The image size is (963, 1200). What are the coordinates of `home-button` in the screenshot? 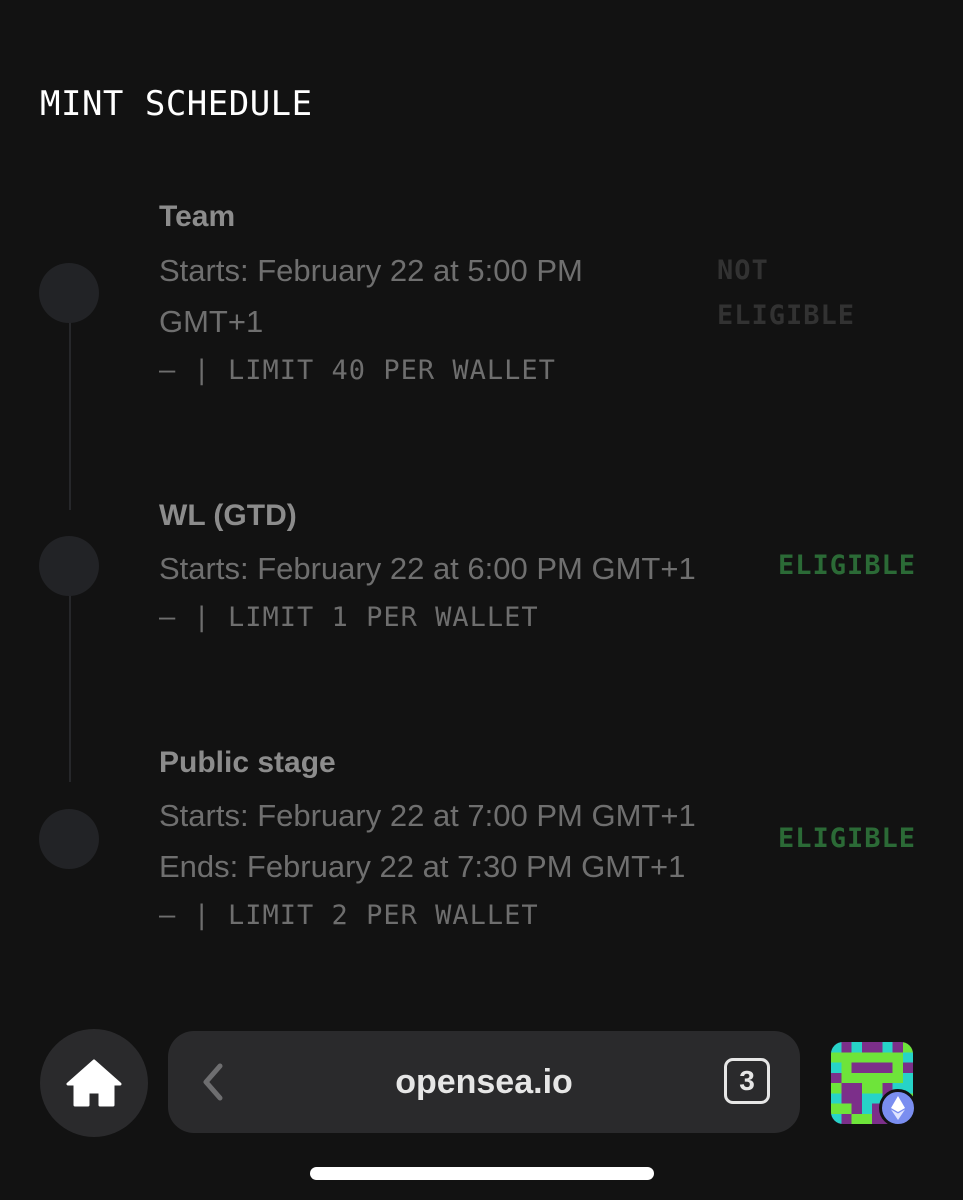 It's located at (94, 1083).